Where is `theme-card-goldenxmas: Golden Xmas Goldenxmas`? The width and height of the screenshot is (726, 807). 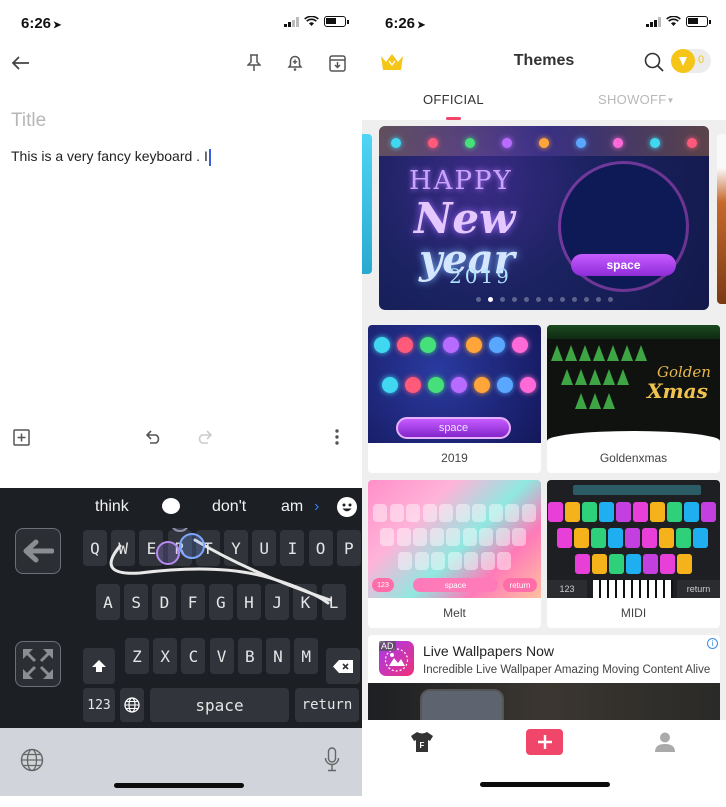 theme-card-goldenxmas: Golden Xmas Goldenxmas is located at coordinates (633, 399).